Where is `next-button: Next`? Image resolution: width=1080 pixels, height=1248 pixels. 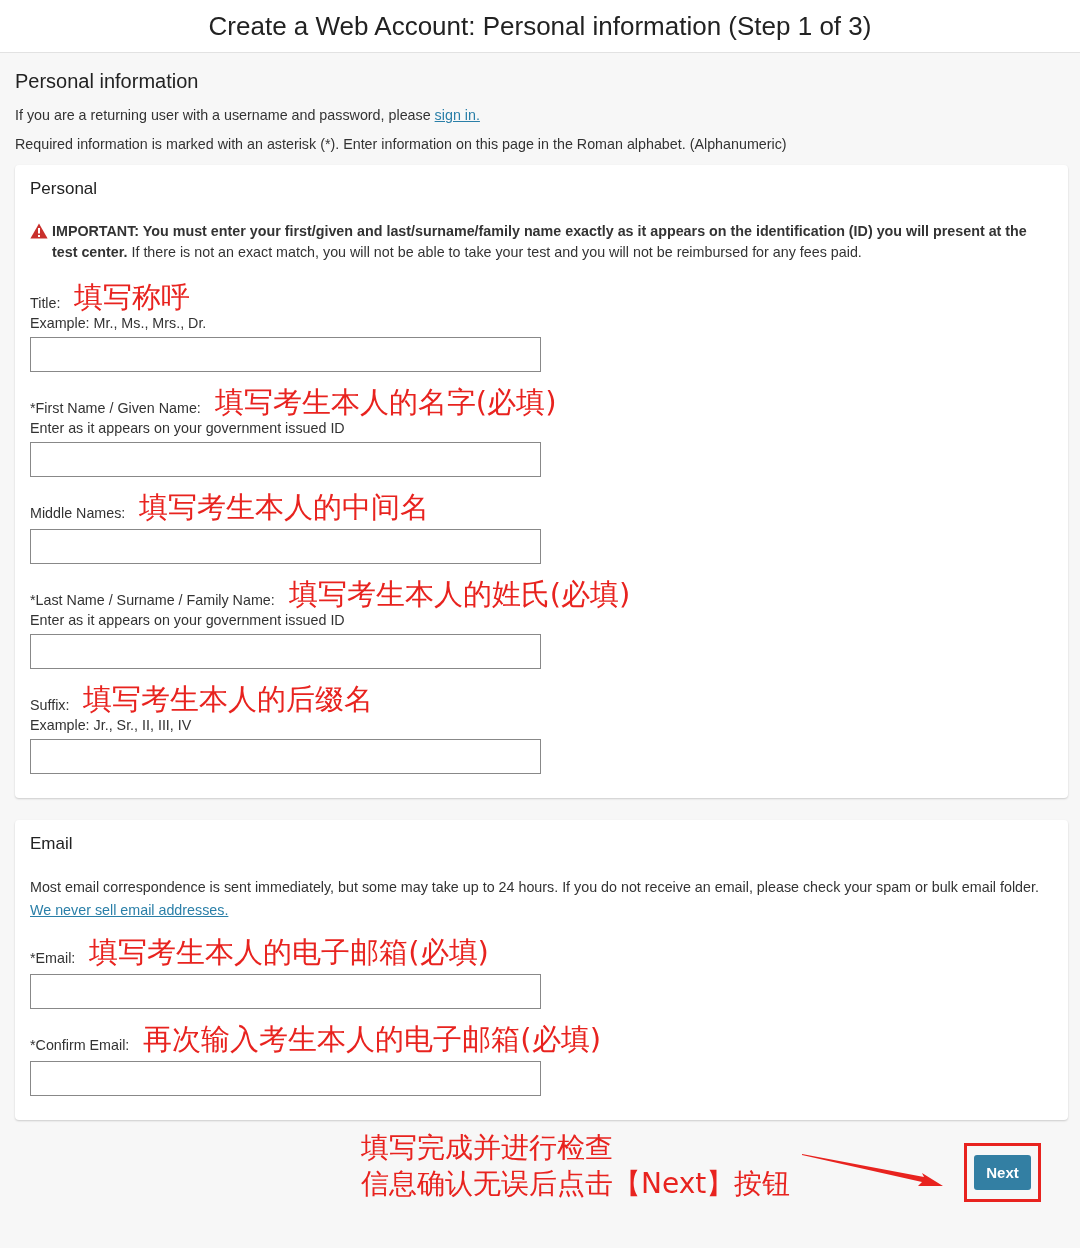
next-button: Next is located at coordinates (1002, 1172).